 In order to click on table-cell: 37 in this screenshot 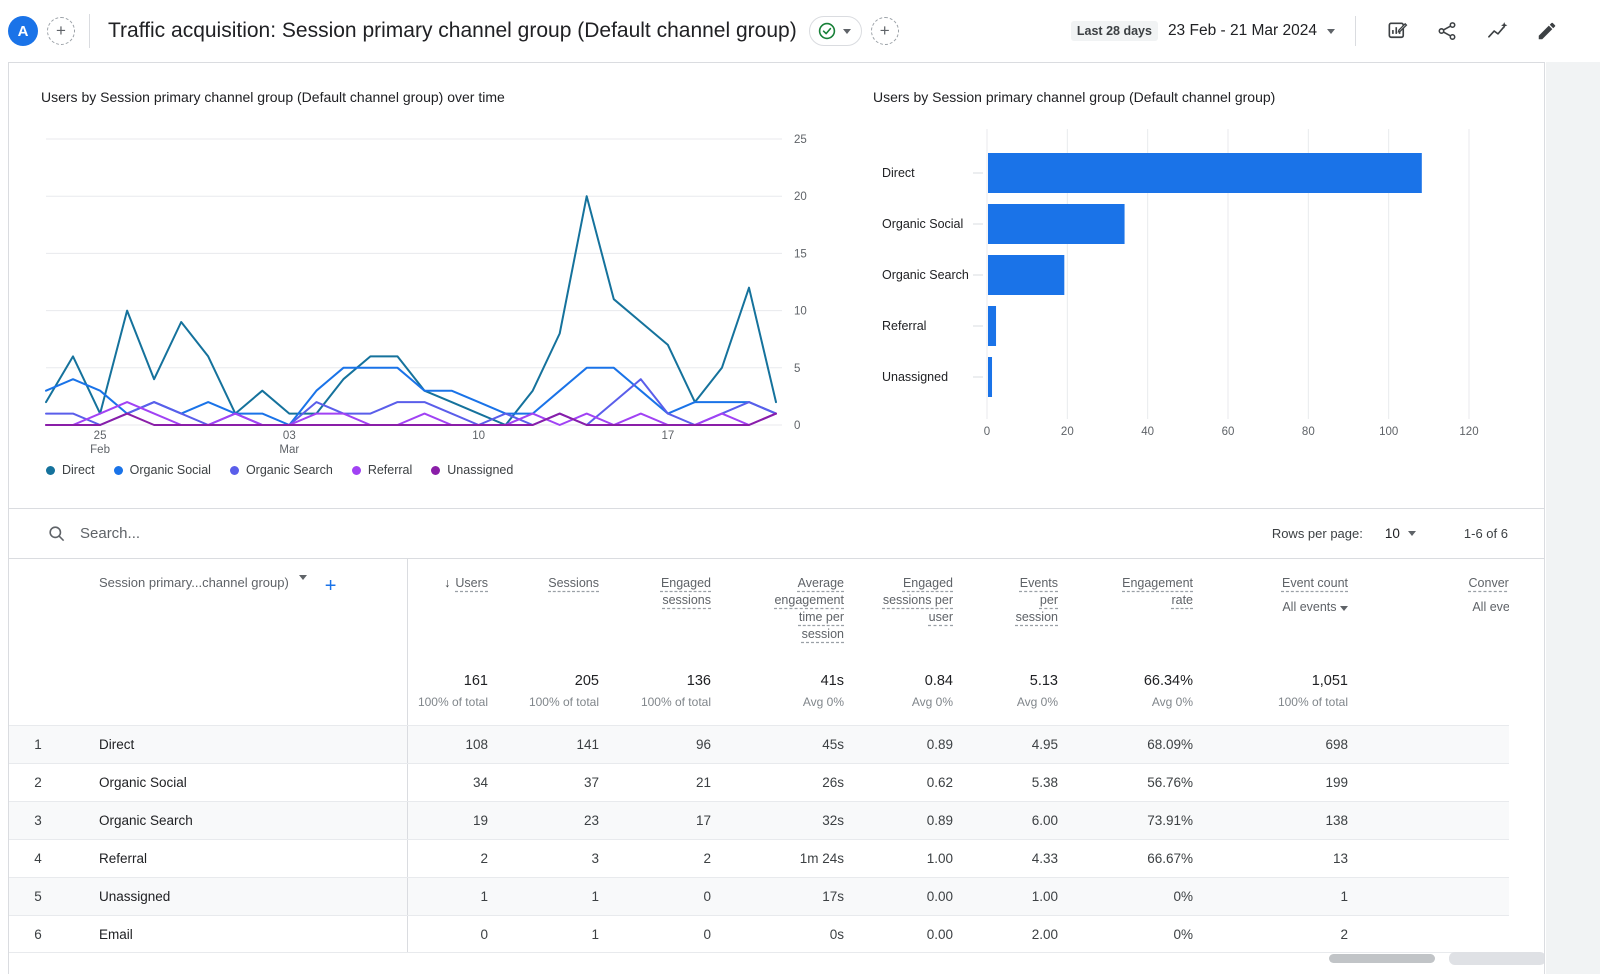, I will do `click(591, 782)`.